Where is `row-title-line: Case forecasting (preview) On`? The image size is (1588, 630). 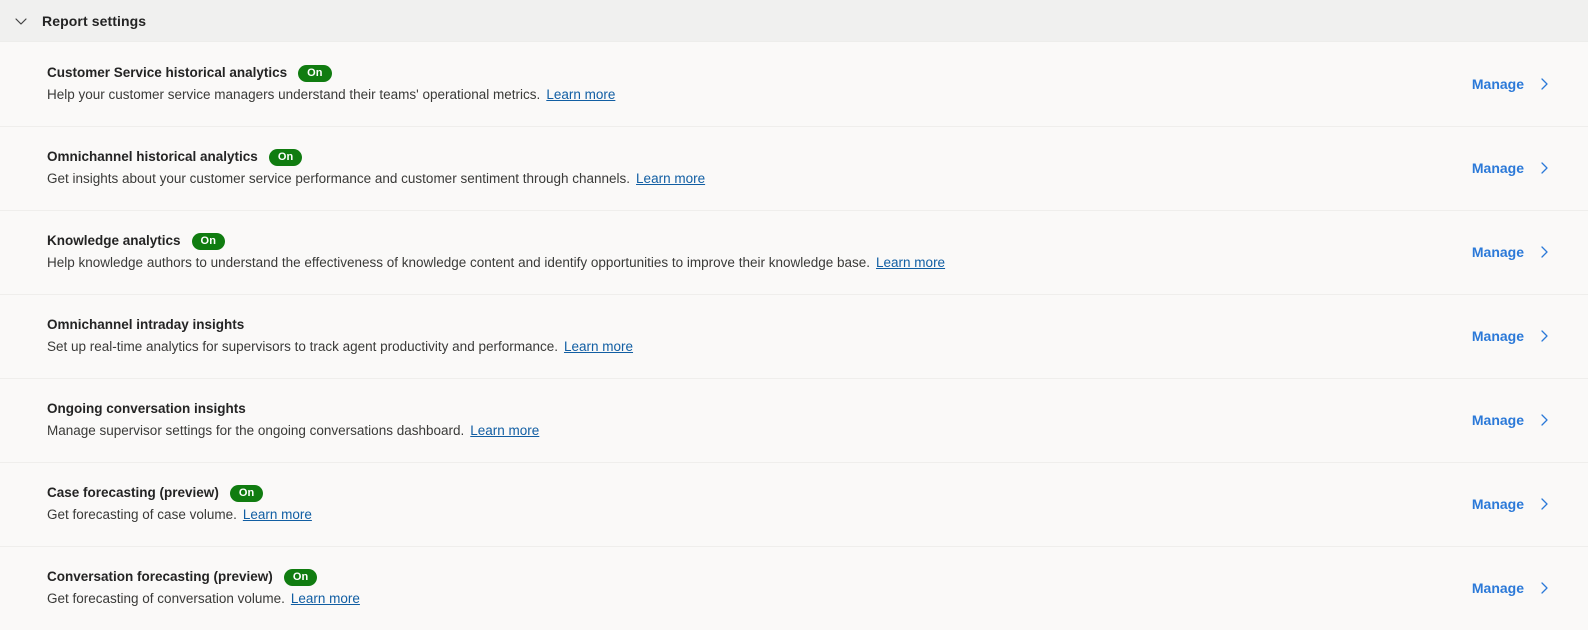 row-title-line: Case forecasting (preview) On is located at coordinates (179, 493).